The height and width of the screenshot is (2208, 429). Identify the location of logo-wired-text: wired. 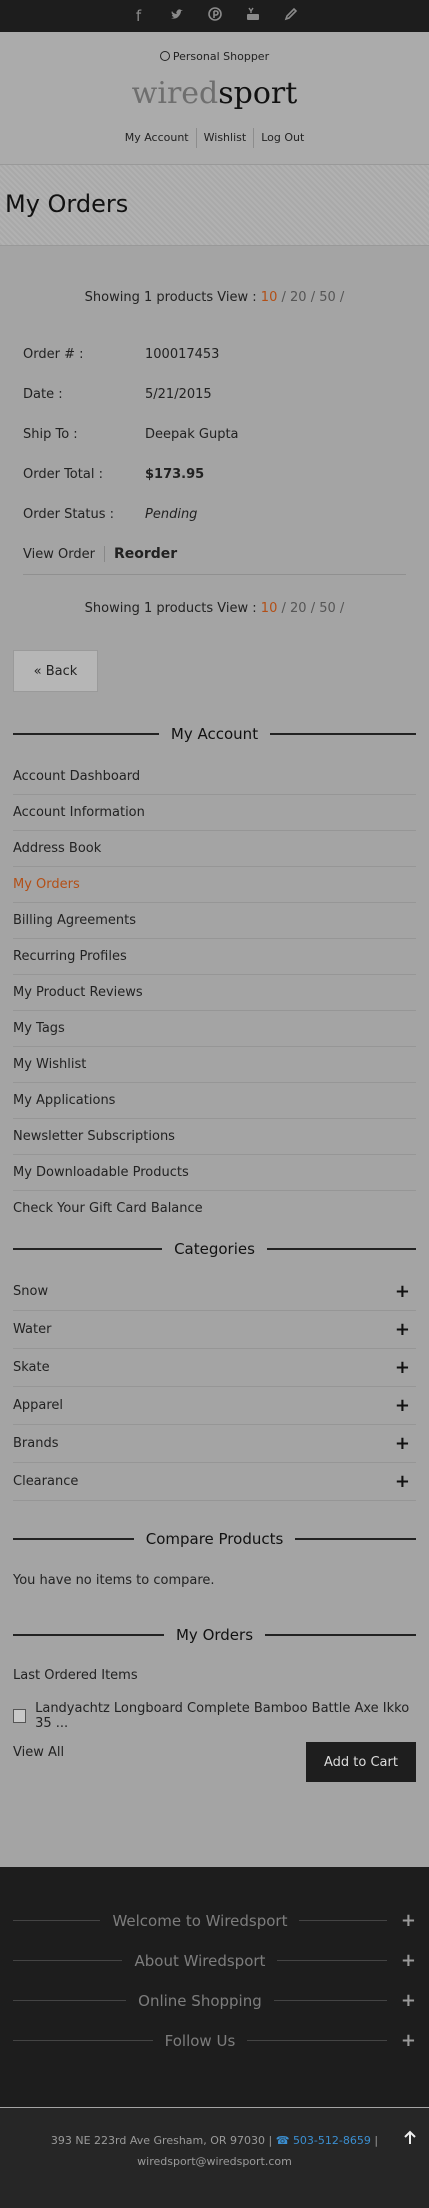
(175, 93).